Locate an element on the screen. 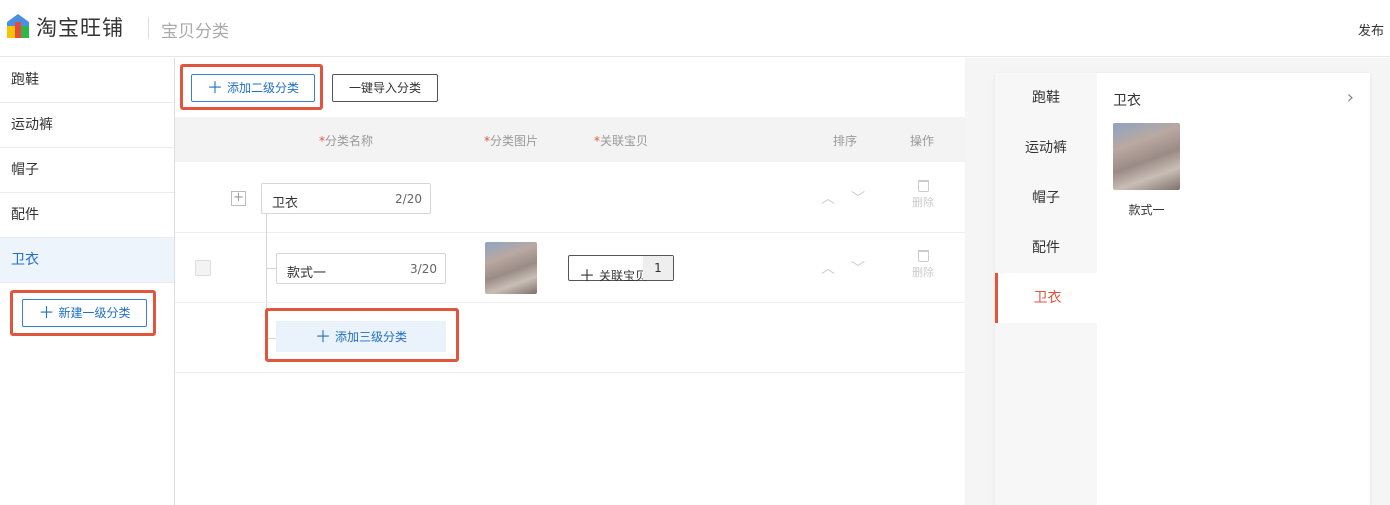  new-first-level-category-button: ＋新建一级分类 is located at coordinates (84, 313).